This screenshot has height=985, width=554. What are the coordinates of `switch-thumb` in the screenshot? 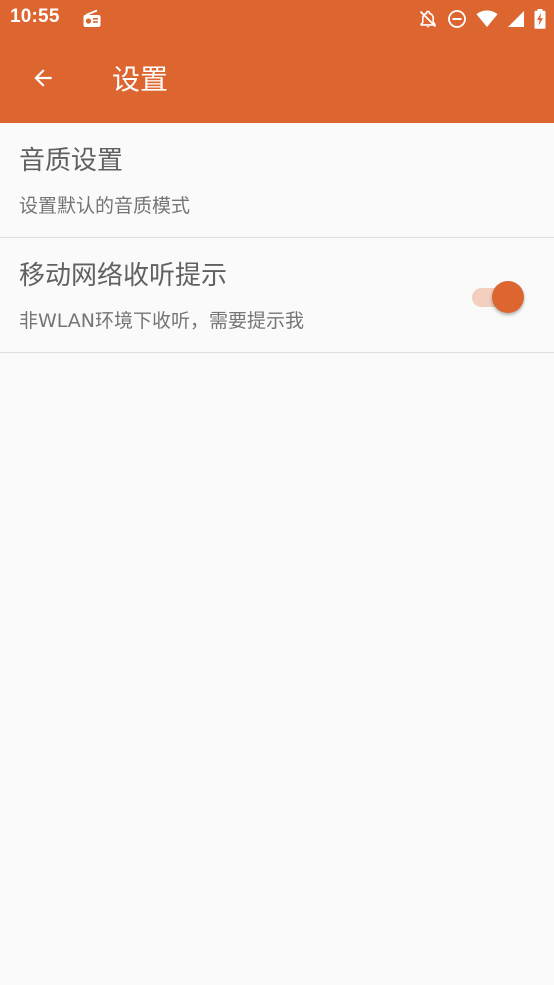 It's located at (508, 297).